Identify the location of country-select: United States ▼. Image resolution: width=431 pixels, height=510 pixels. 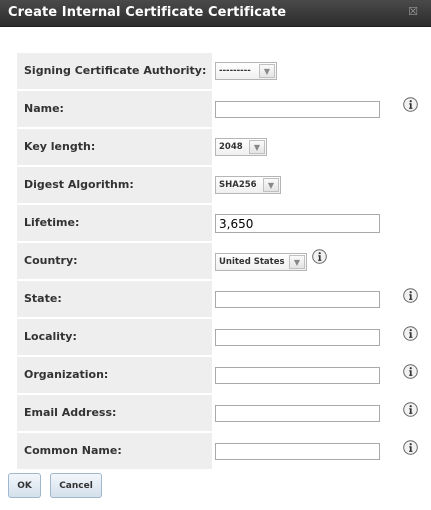
(261, 262).